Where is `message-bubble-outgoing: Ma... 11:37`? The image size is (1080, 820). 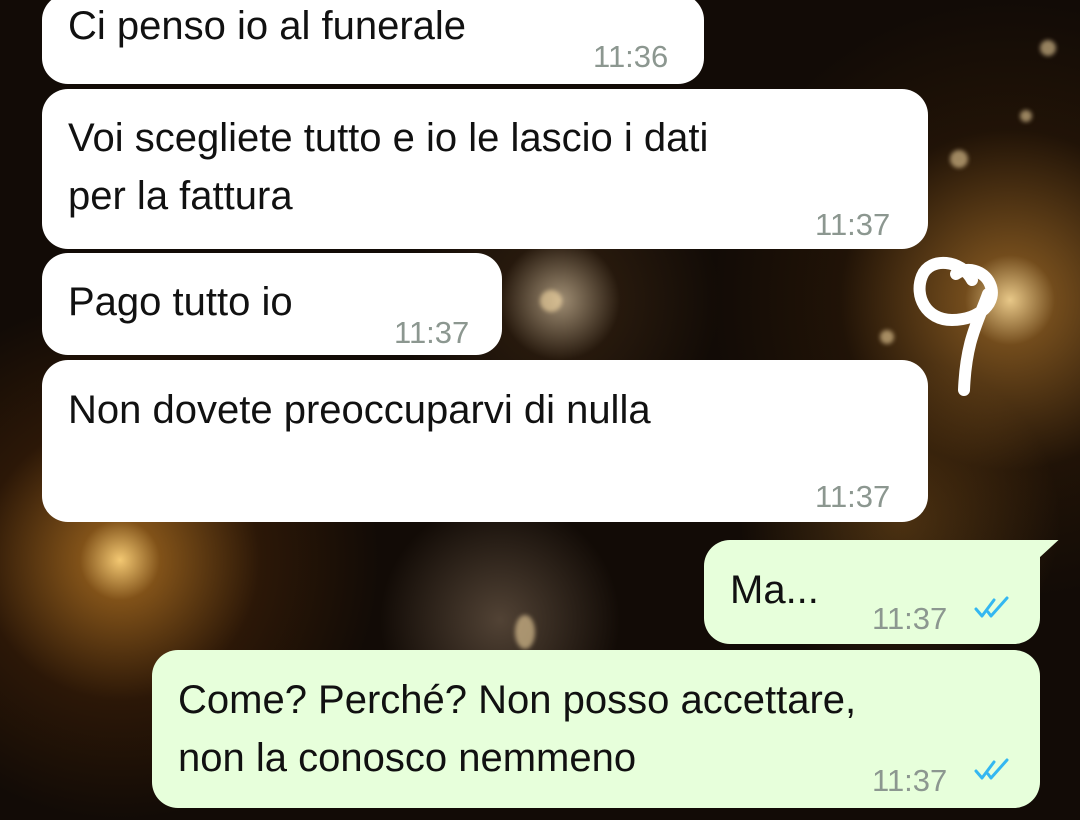
message-bubble-outgoing: Ma... 11:37 is located at coordinates (872, 592).